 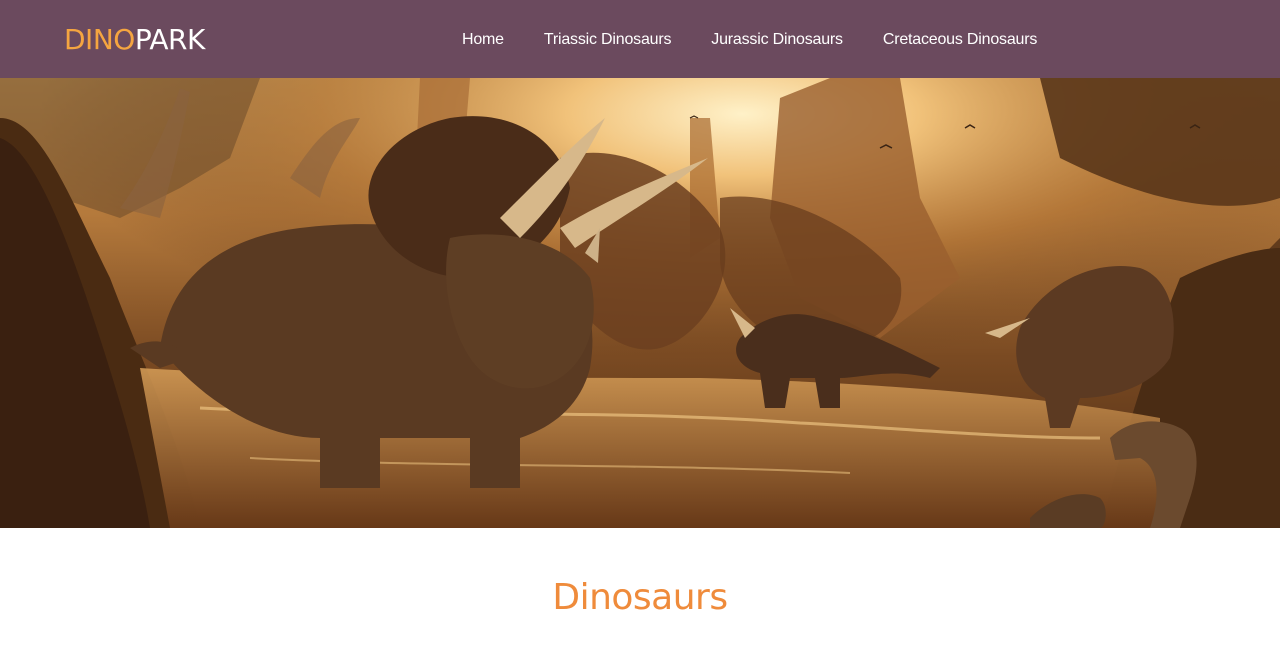 I want to click on logo-text-park: PARK, so click(x=170, y=39).